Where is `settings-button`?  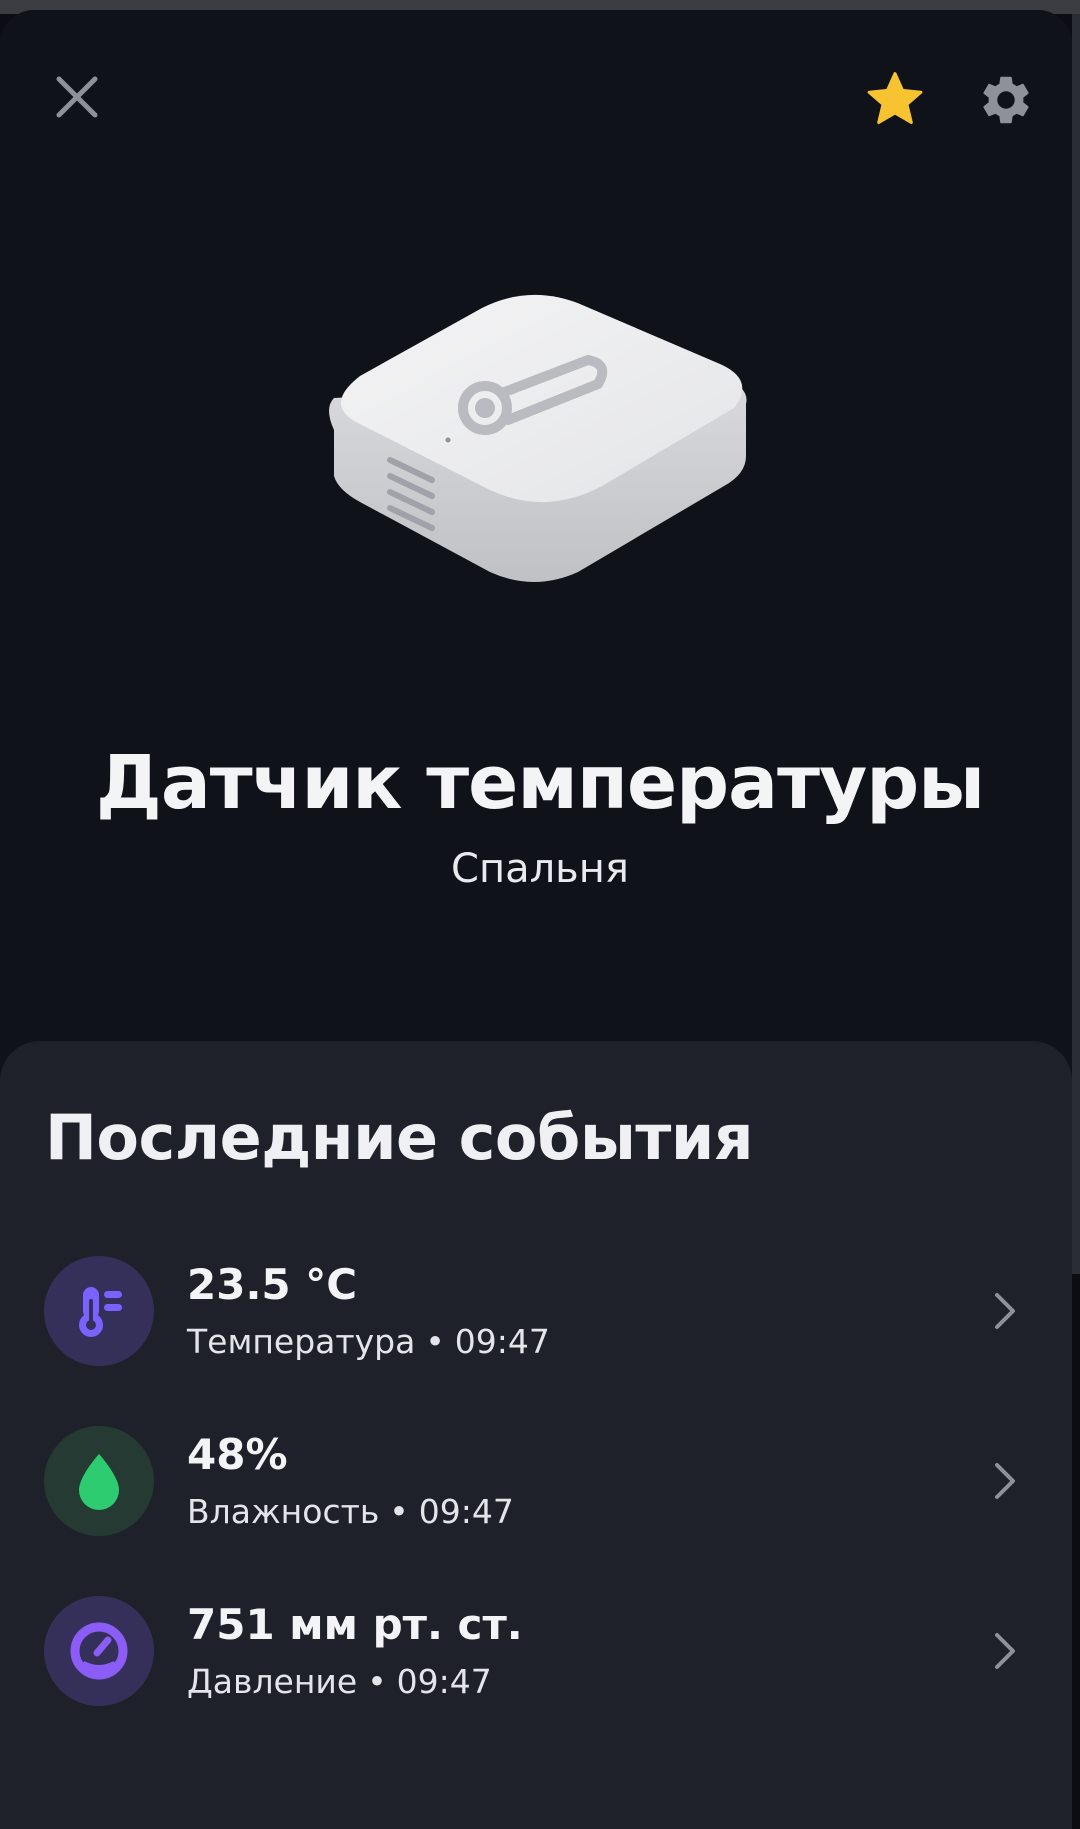
settings-button is located at coordinates (1006, 100).